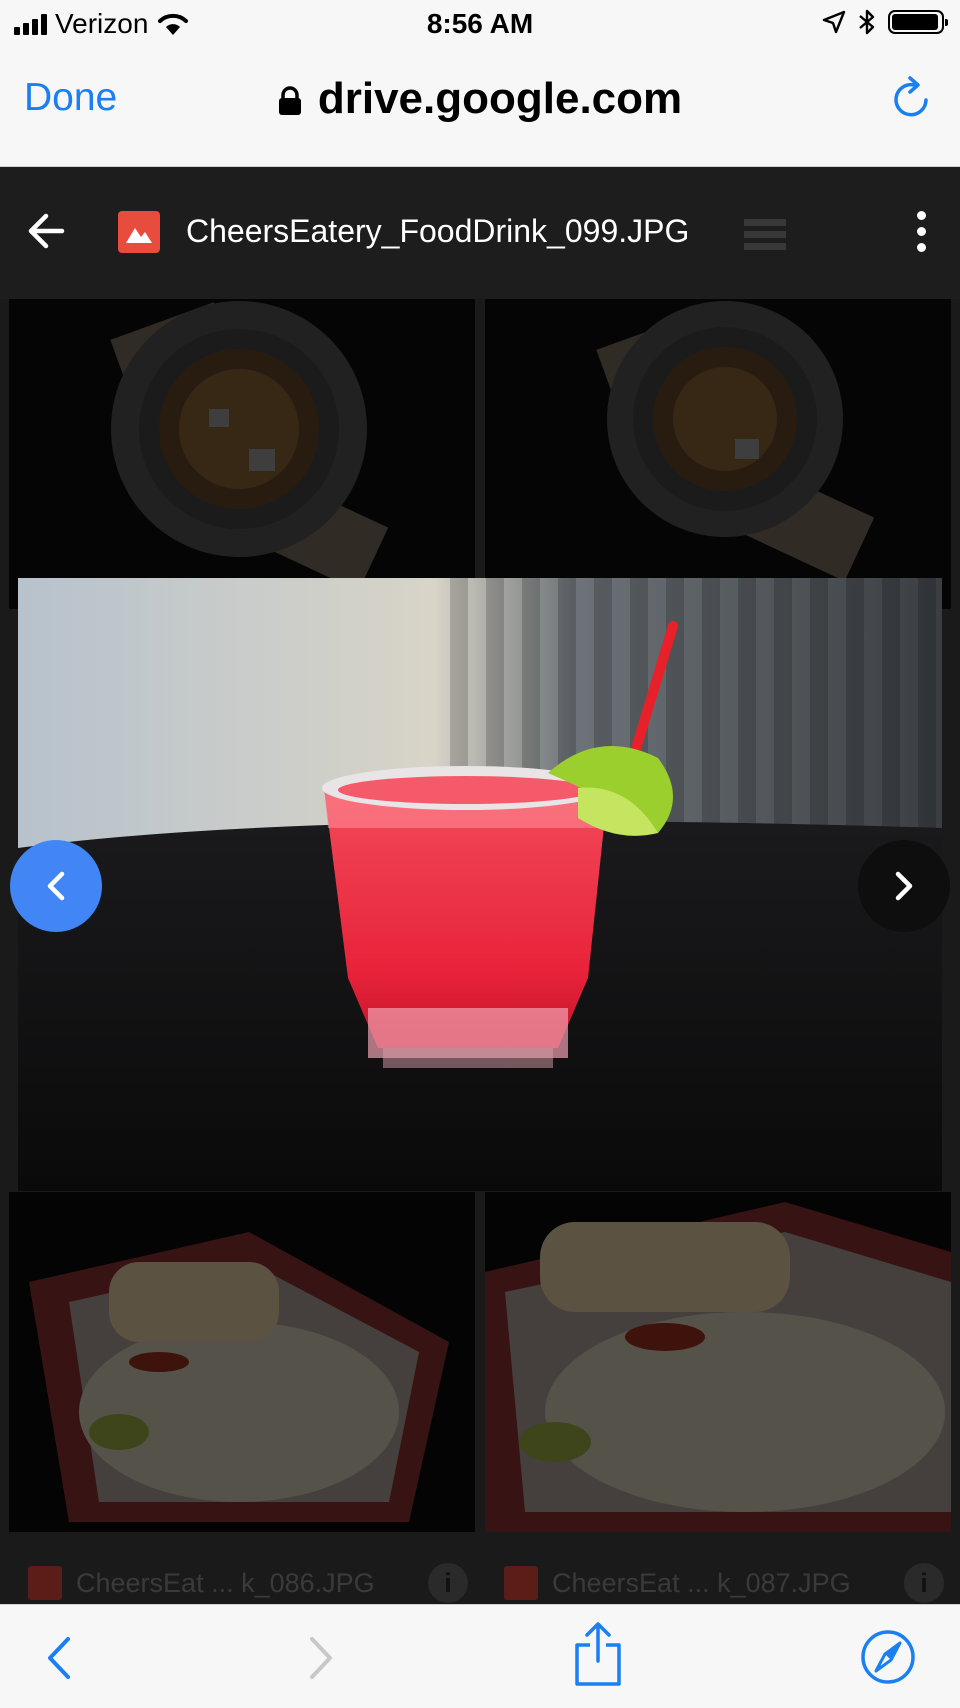 This screenshot has height=1708, width=960. Describe the element at coordinates (225, 1582) in the screenshot. I see `grid-item-name: CheersEat ... k_086.JPG` at that location.